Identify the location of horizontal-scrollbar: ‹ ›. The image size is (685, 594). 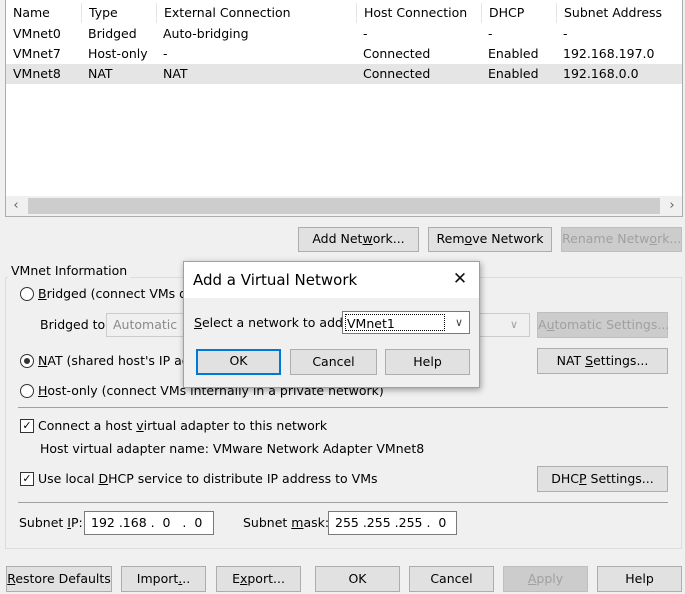
(344, 206).